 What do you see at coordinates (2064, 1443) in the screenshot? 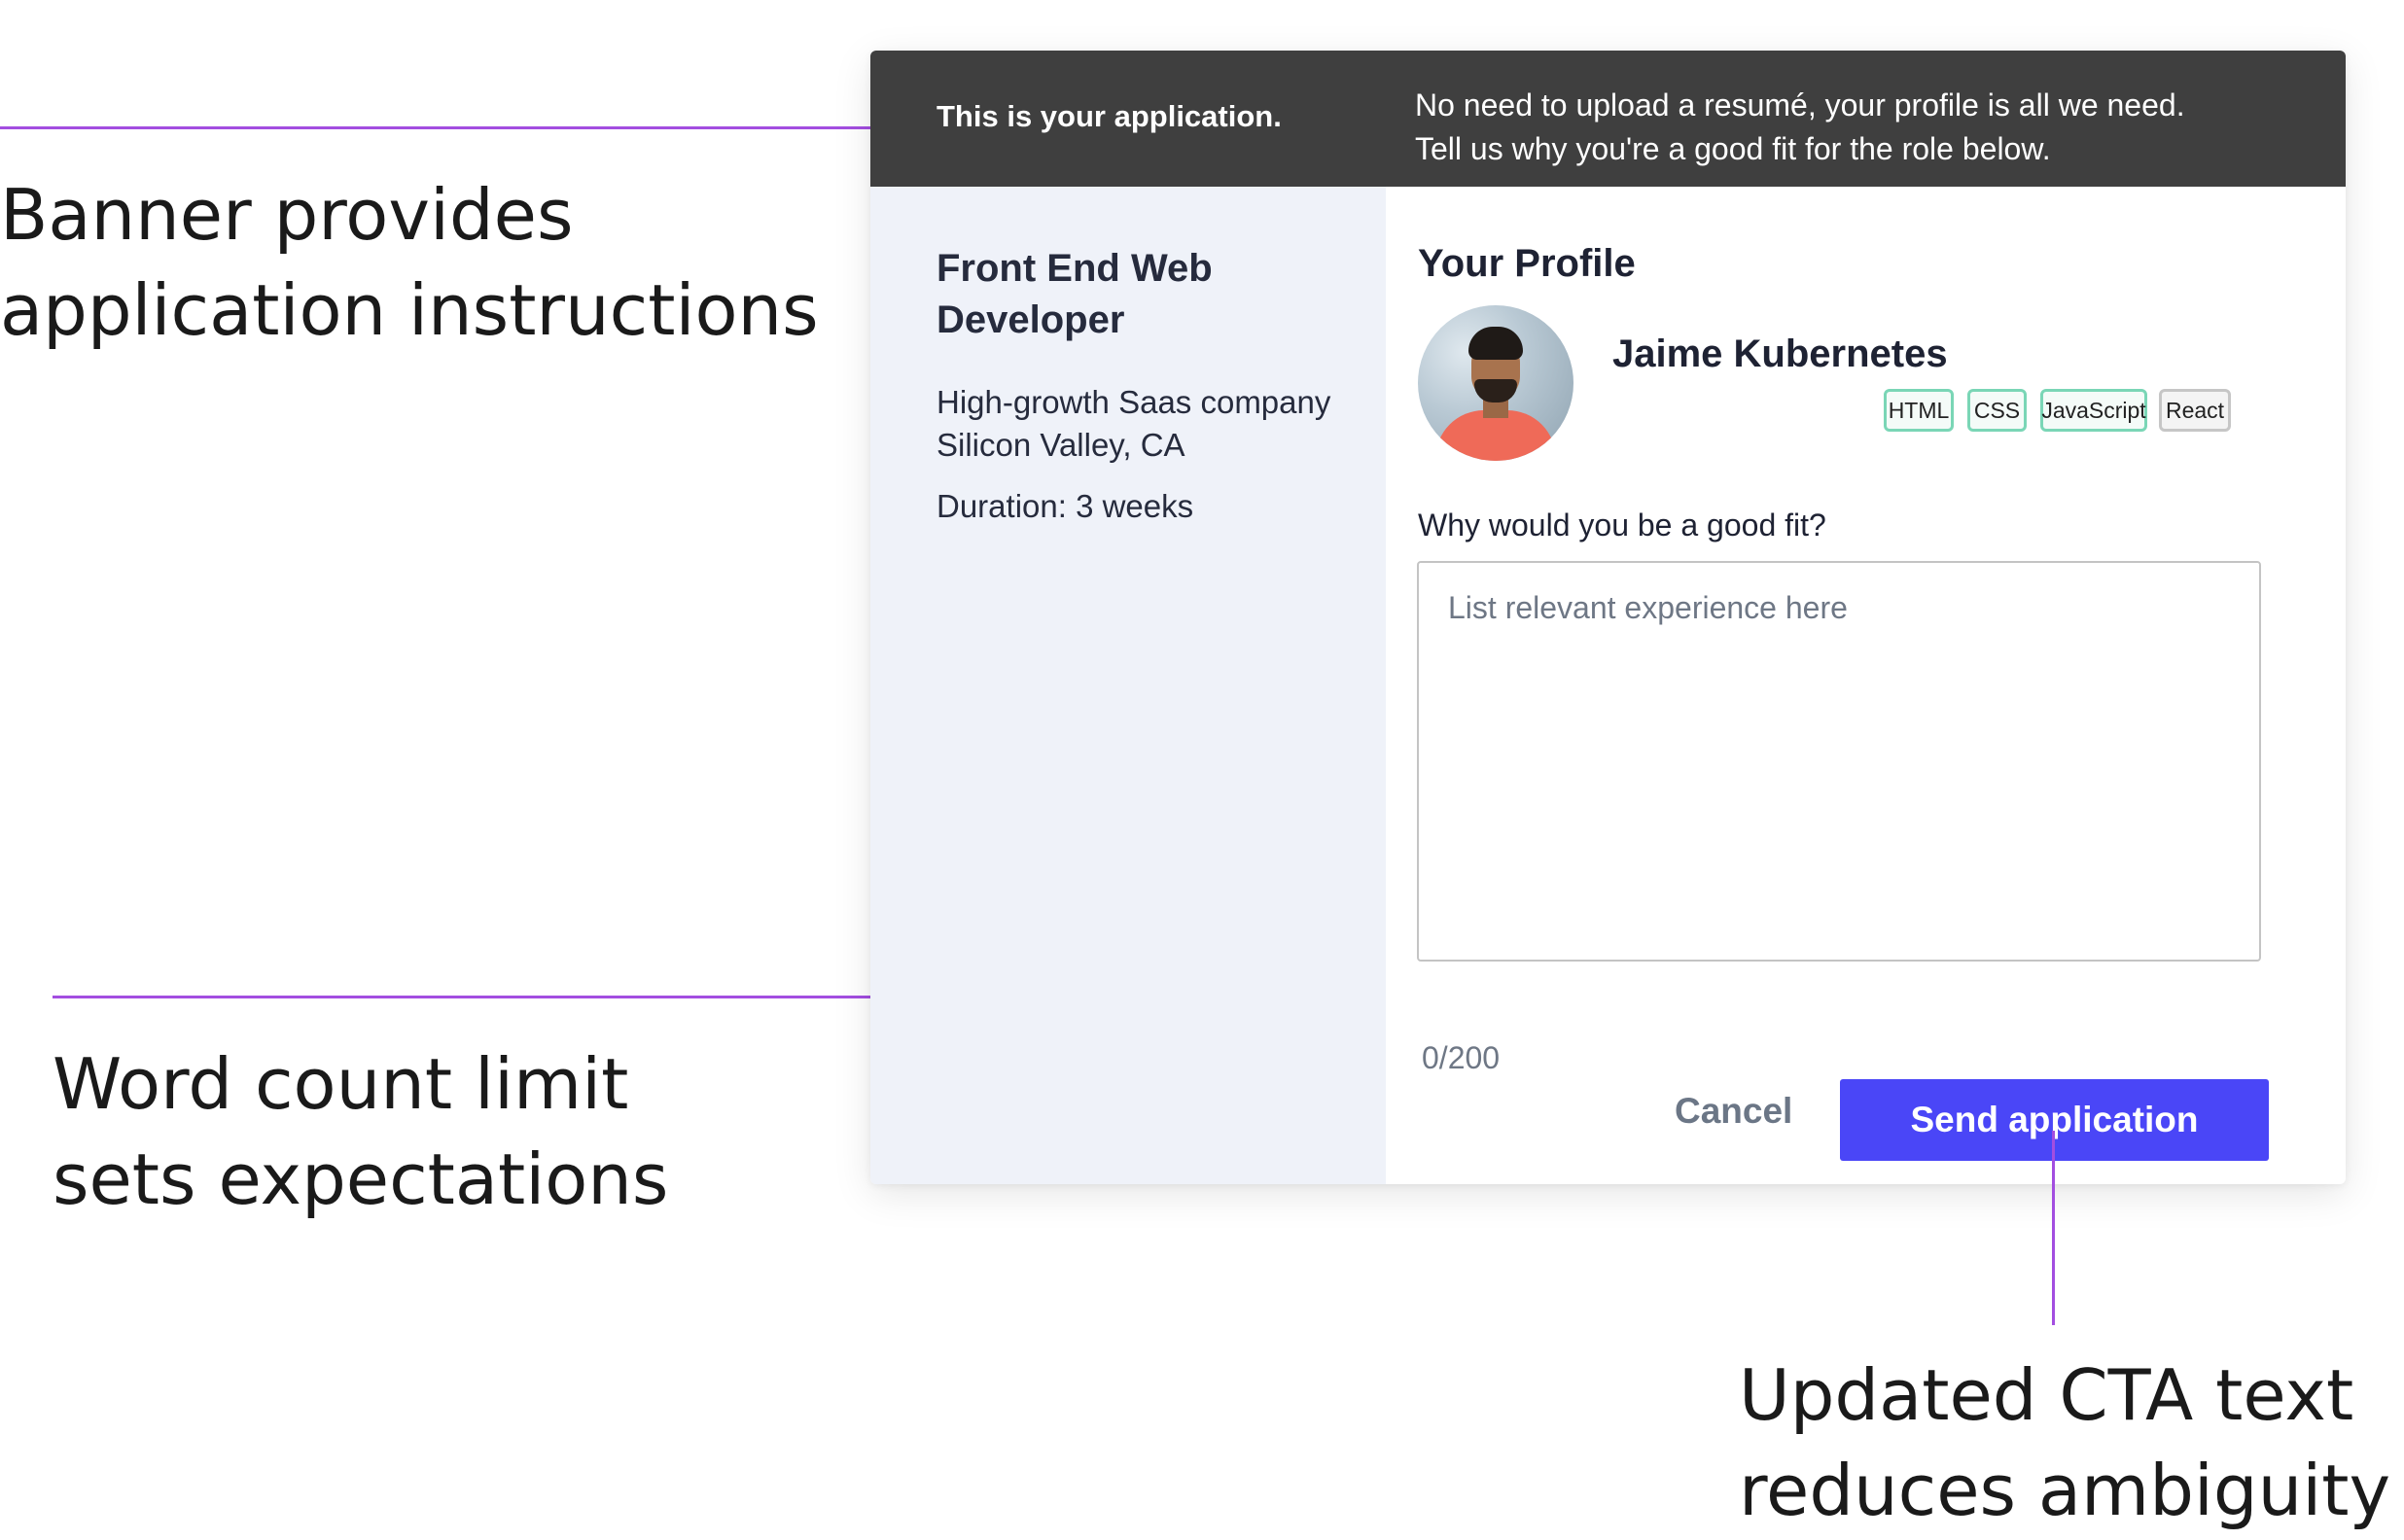
I see `cta-annotation: Updated CTA text reduces ambiguity` at bounding box center [2064, 1443].